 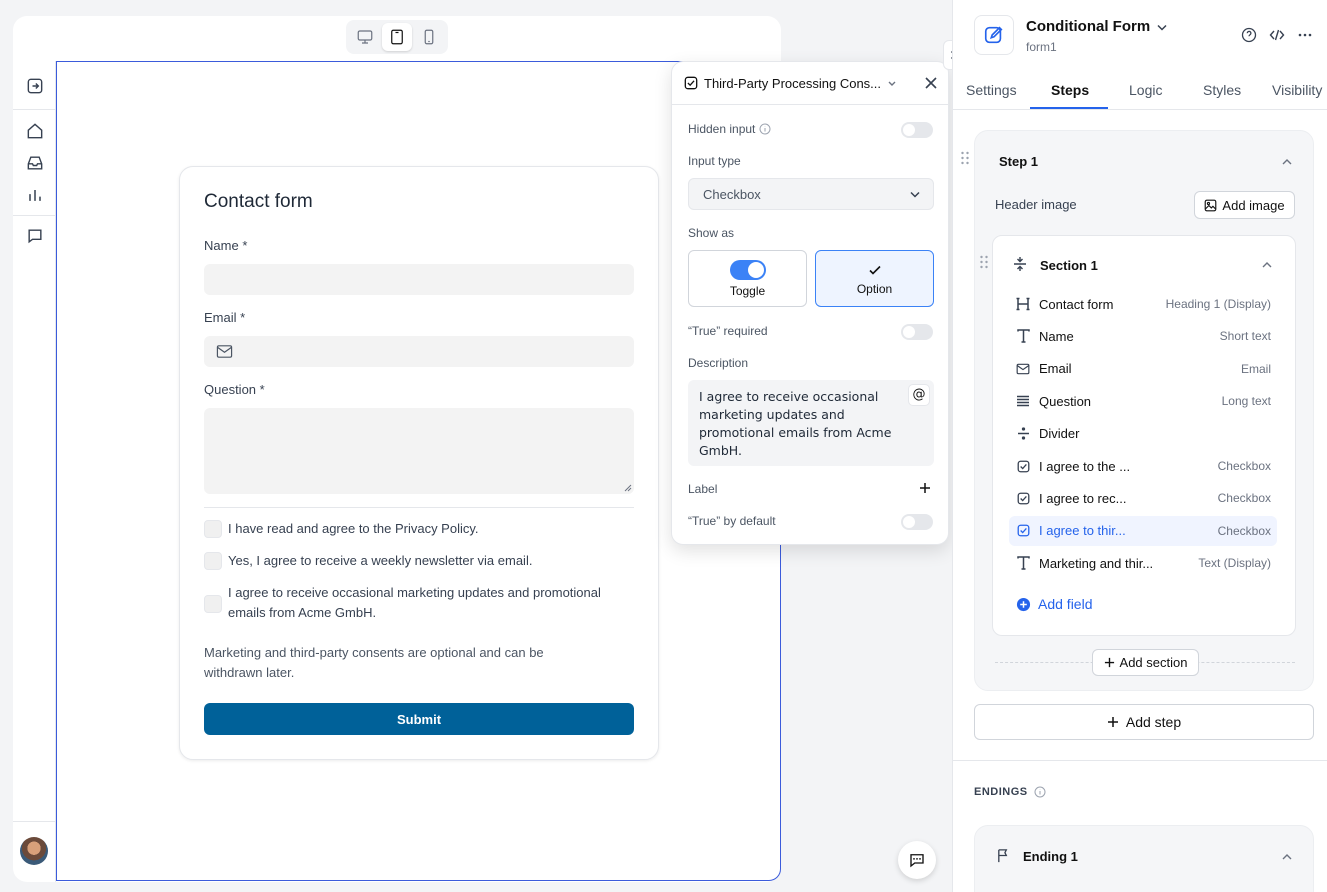 I want to click on field-row: Contact form Heading 1 (Display), so click(x=1143, y=304).